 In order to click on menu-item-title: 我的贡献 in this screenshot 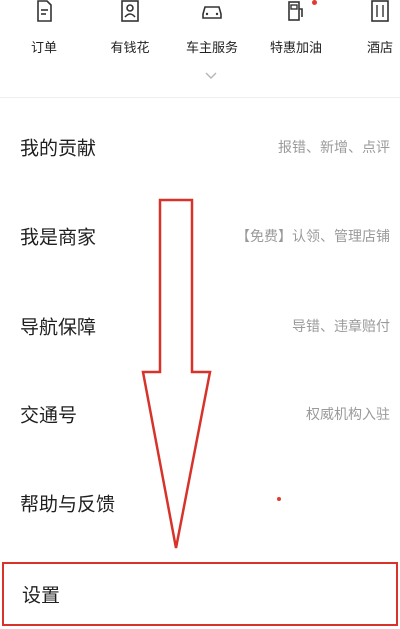, I will do `click(58, 148)`.